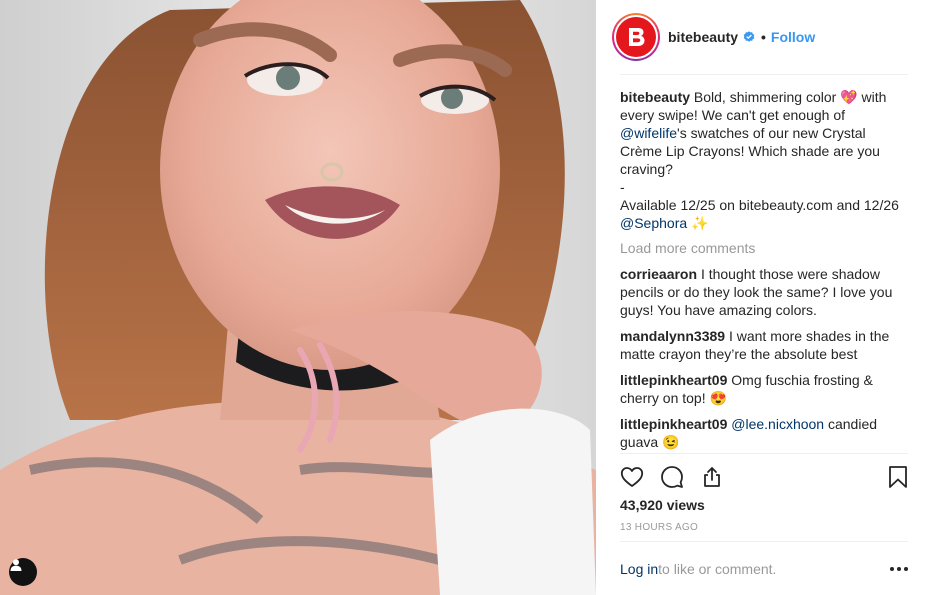 The width and height of the screenshot is (927, 595). I want to click on like-button, so click(632, 477).